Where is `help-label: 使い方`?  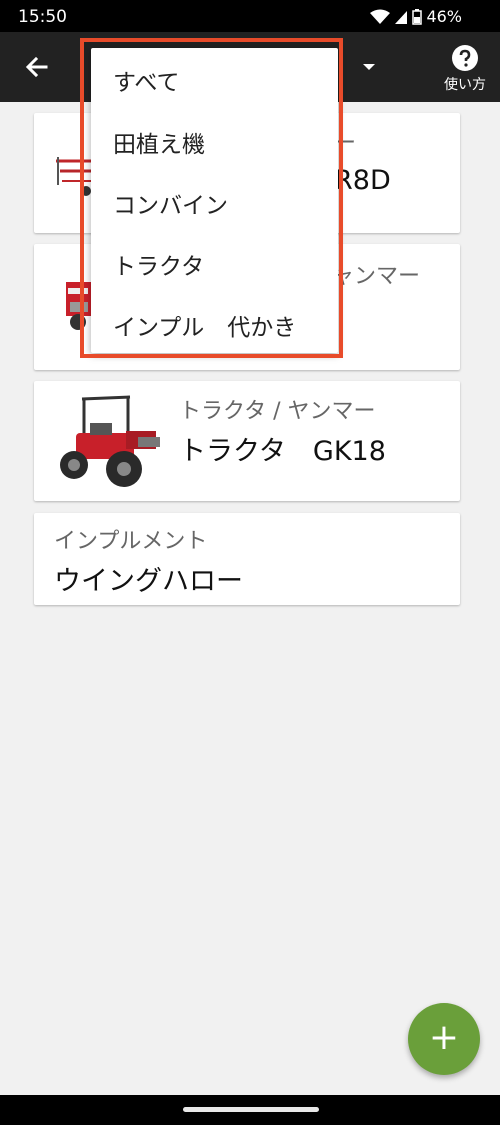
help-label: 使い方 is located at coordinates (465, 85).